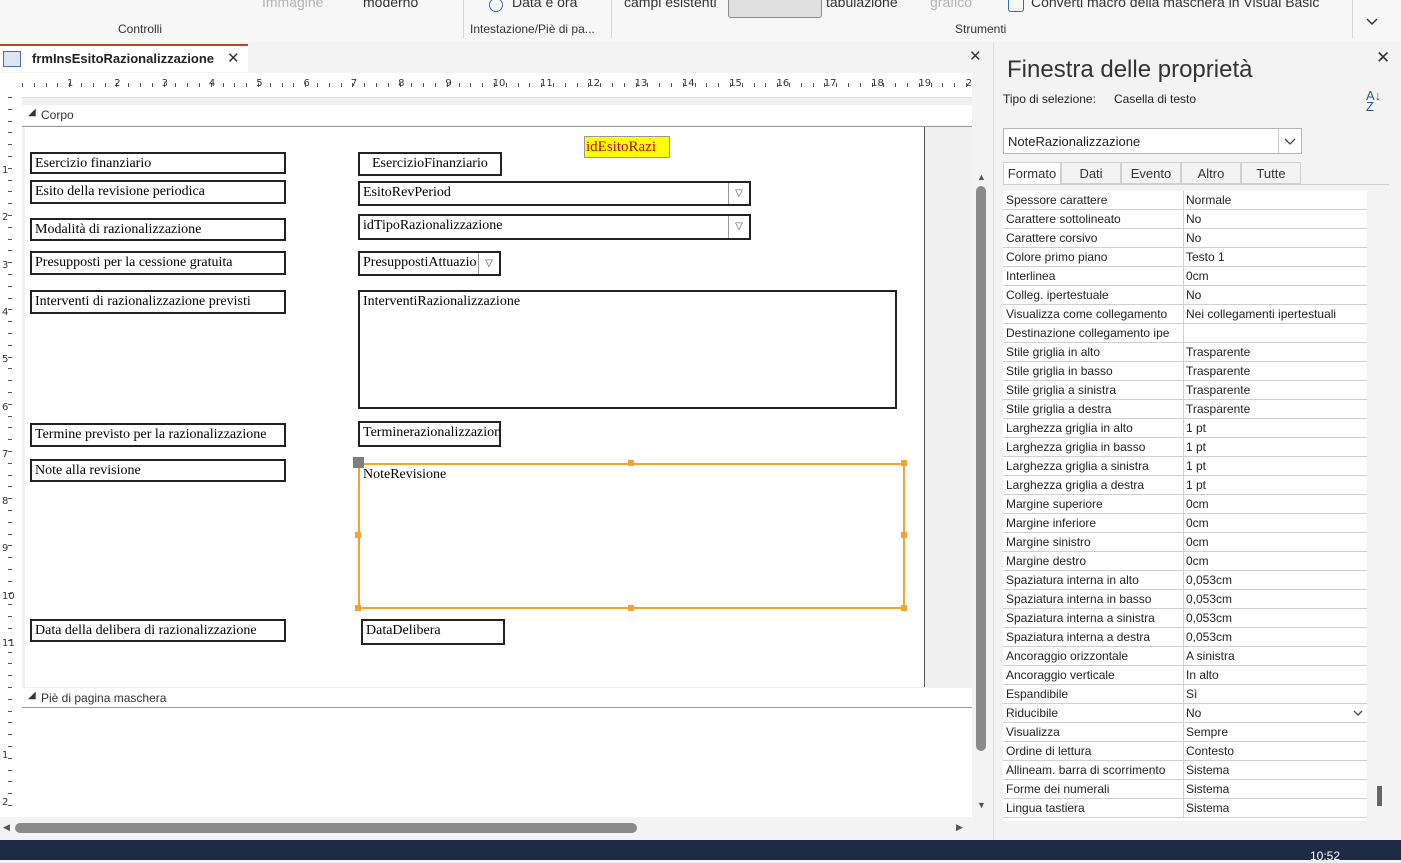  I want to click on label-presupposti: Presupposti per la cessione gratuita, so click(158, 263).